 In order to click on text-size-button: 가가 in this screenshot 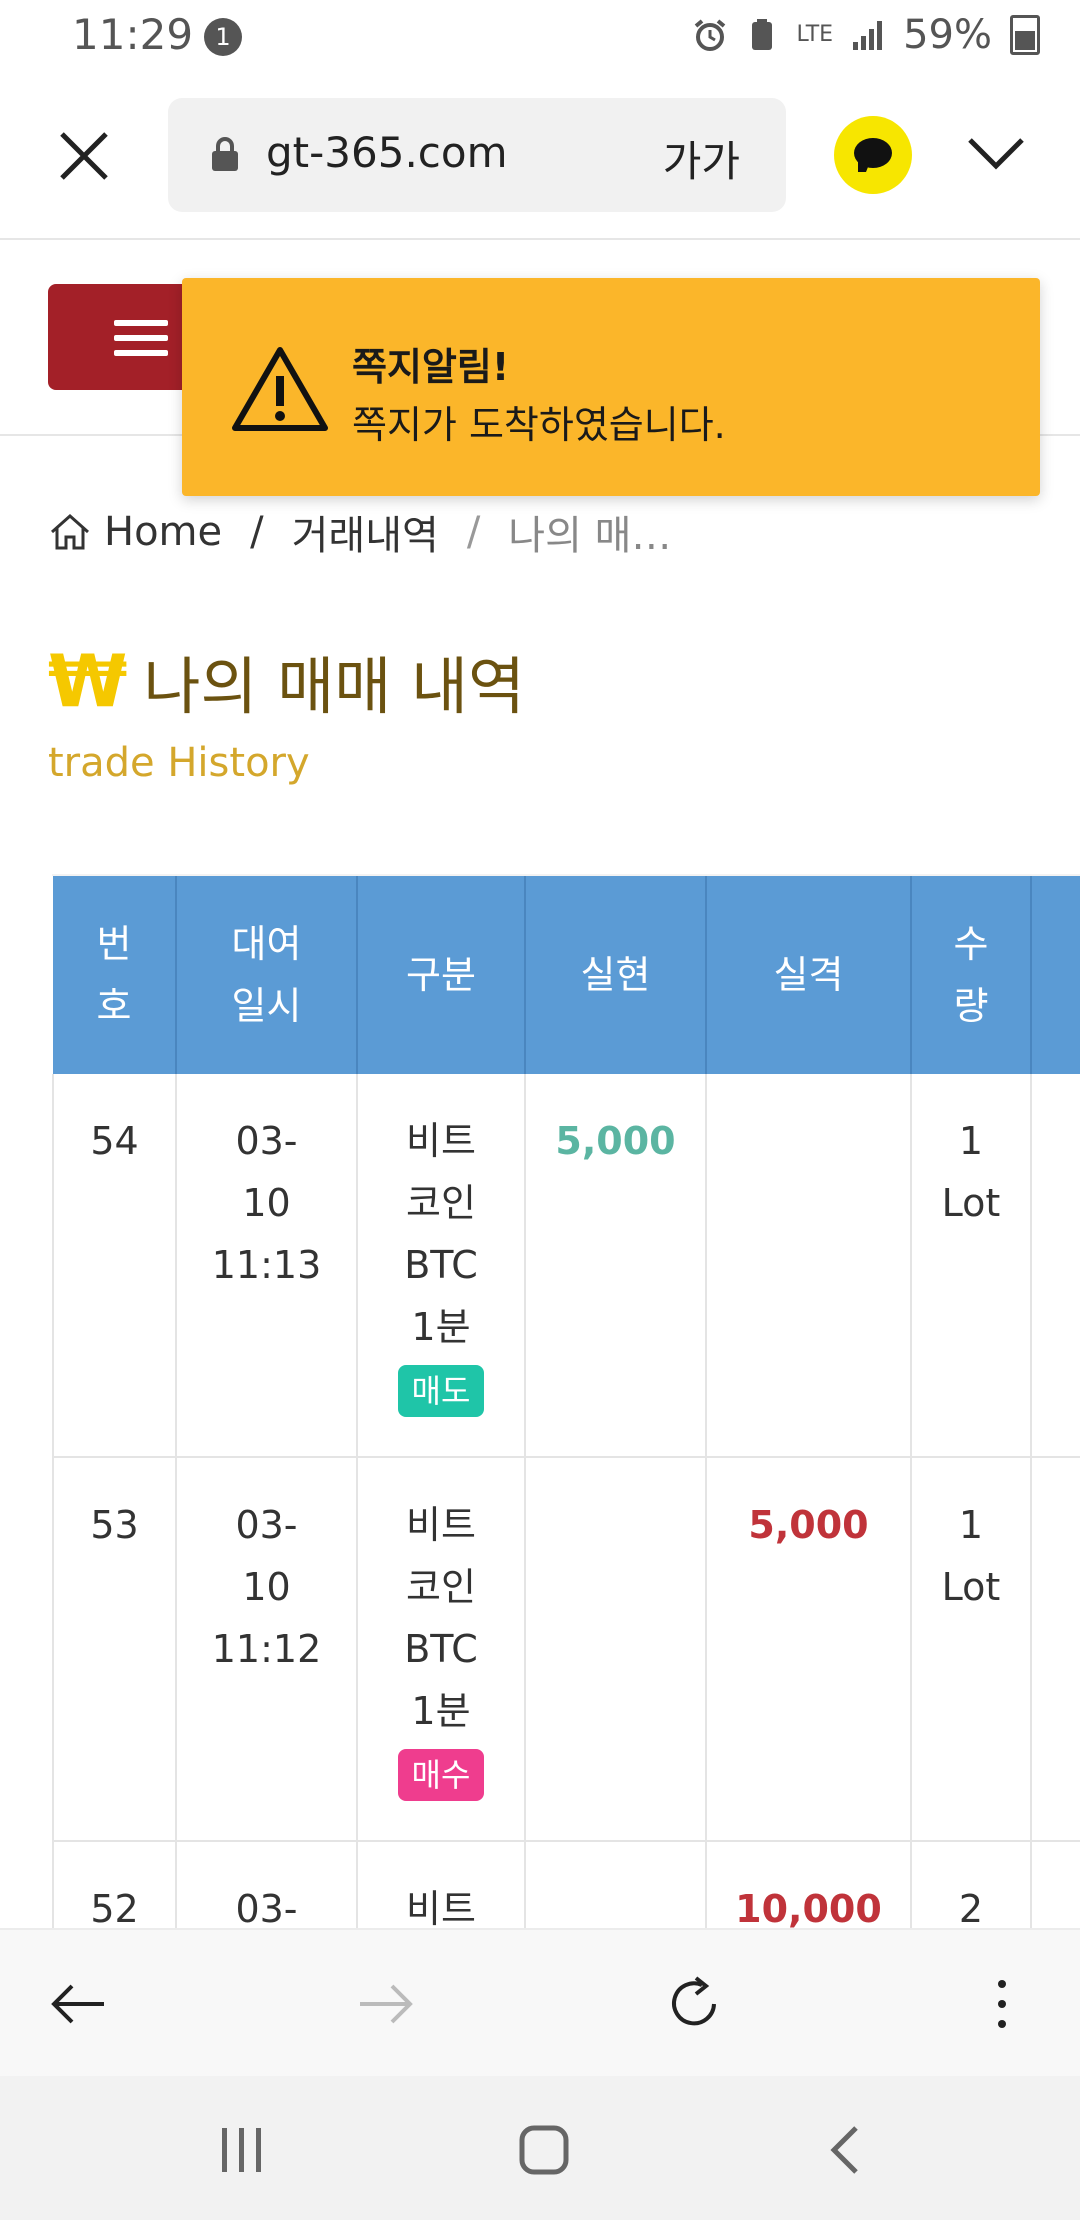, I will do `click(701, 158)`.